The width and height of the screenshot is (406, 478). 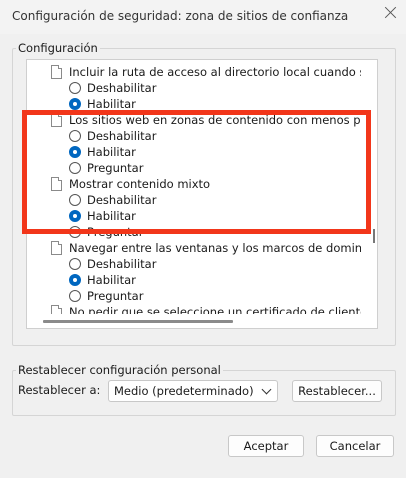 What do you see at coordinates (266, 446) in the screenshot?
I see `ok-button: Aceptar` at bounding box center [266, 446].